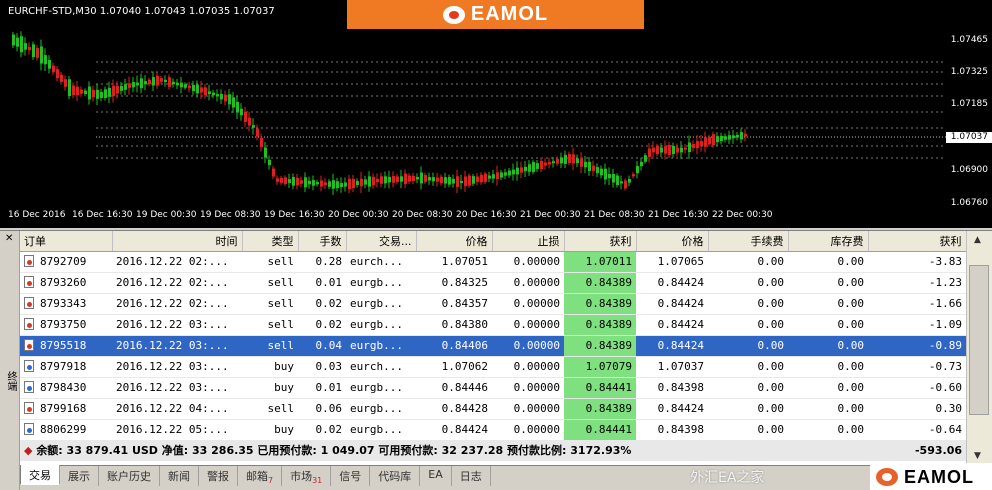  What do you see at coordinates (10, 239) in the screenshot?
I see `close-icon: ✕` at bounding box center [10, 239].